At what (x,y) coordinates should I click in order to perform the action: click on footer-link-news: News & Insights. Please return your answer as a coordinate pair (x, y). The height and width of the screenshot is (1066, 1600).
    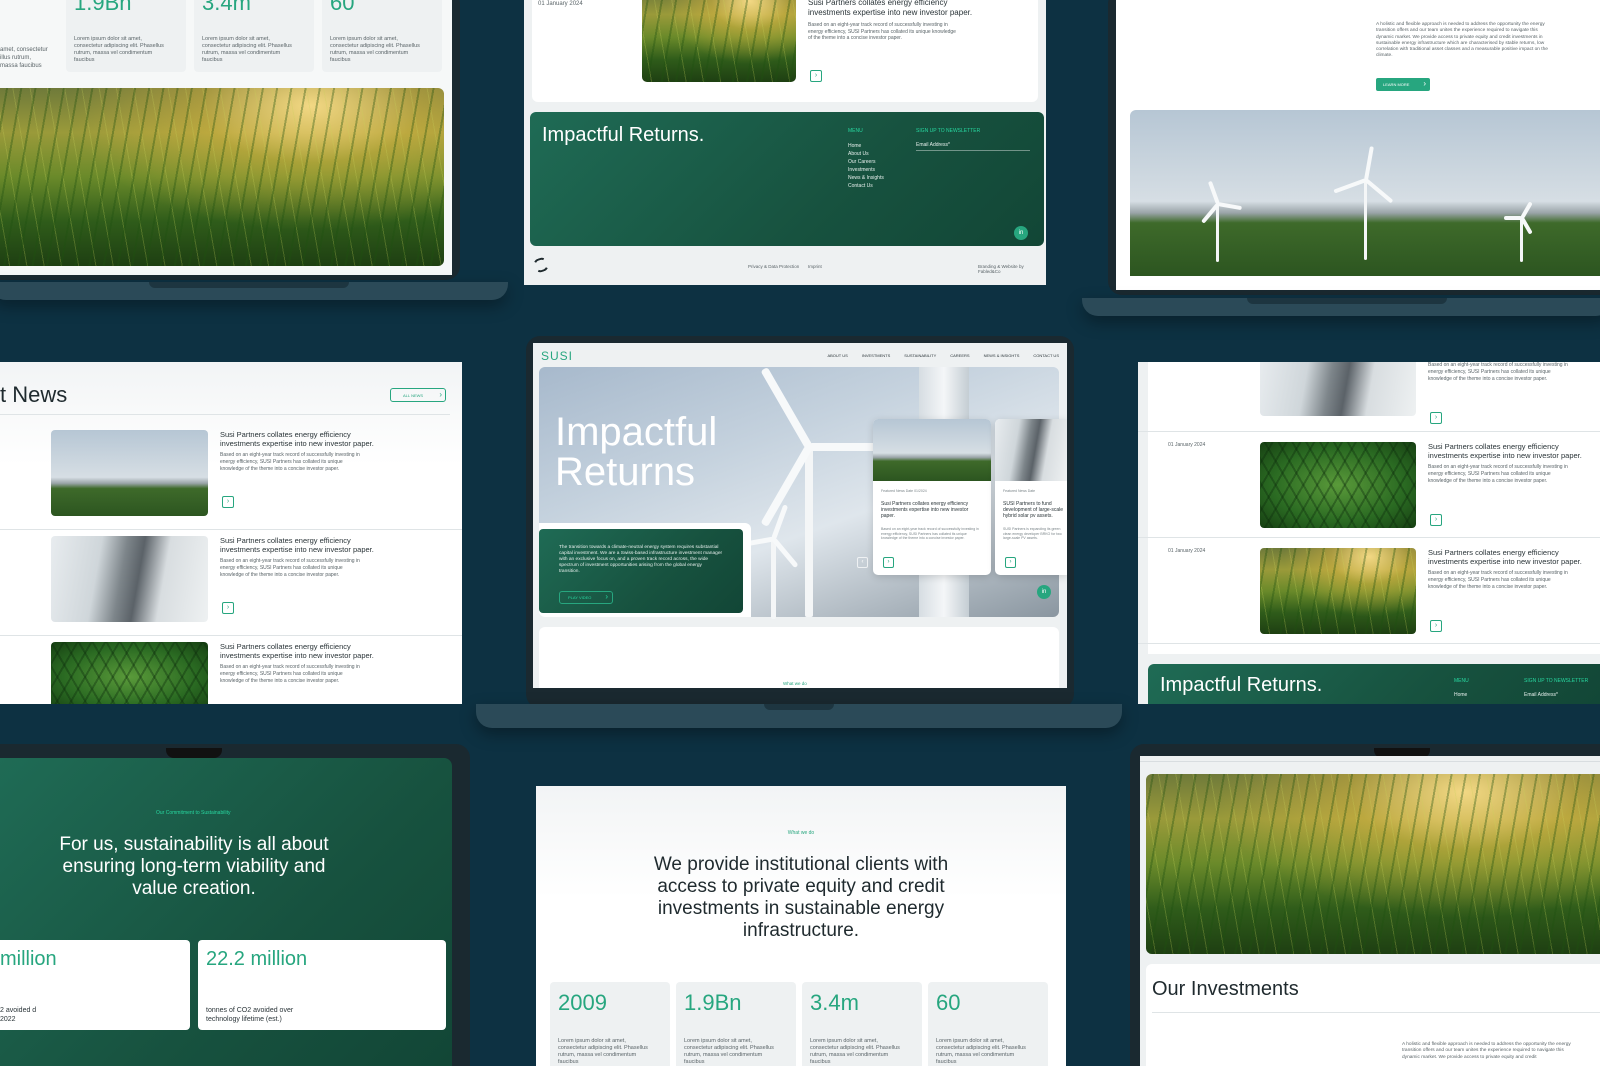
    Looking at the image, I should click on (866, 178).